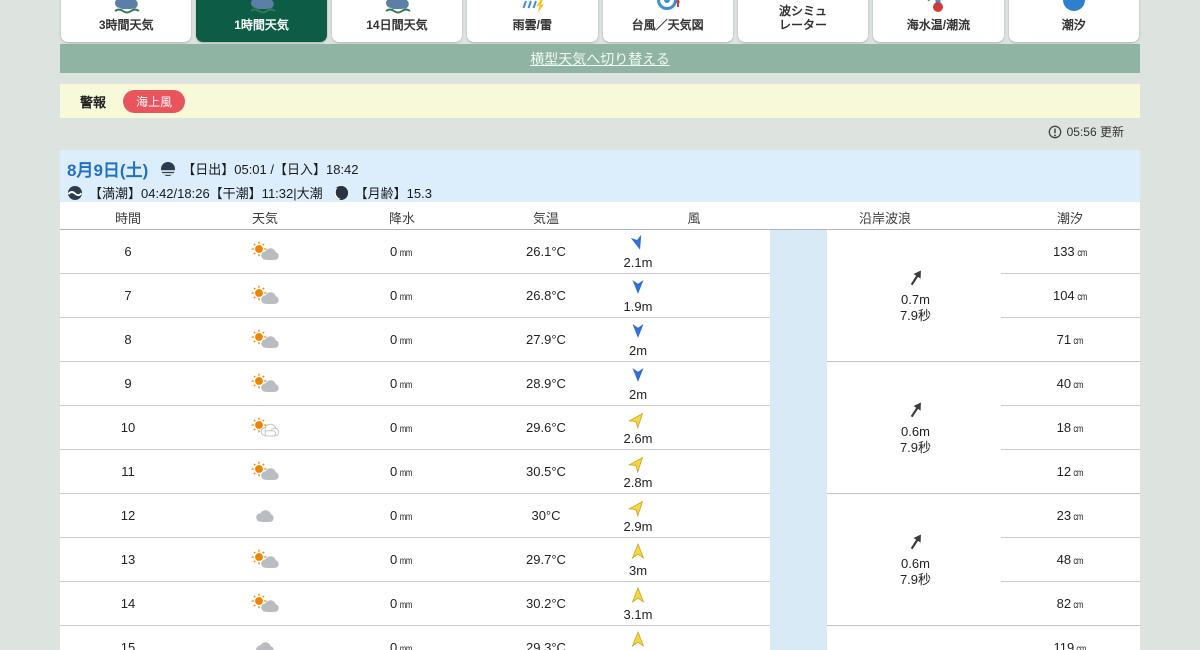 This screenshot has height=650, width=1200. What do you see at coordinates (128, 251) in the screenshot?
I see `time-cell: 6` at bounding box center [128, 251].